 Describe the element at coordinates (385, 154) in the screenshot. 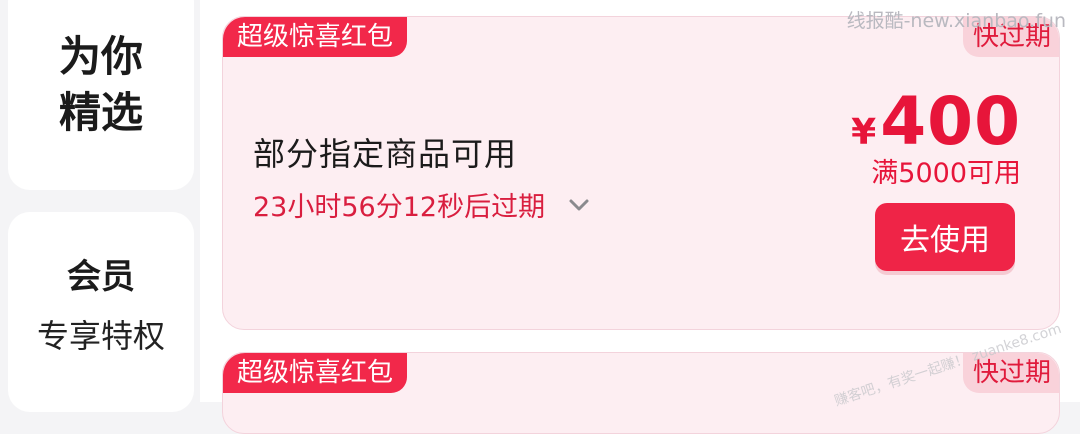

I see `coupon-scope: 部分指定商品可用` at that location.